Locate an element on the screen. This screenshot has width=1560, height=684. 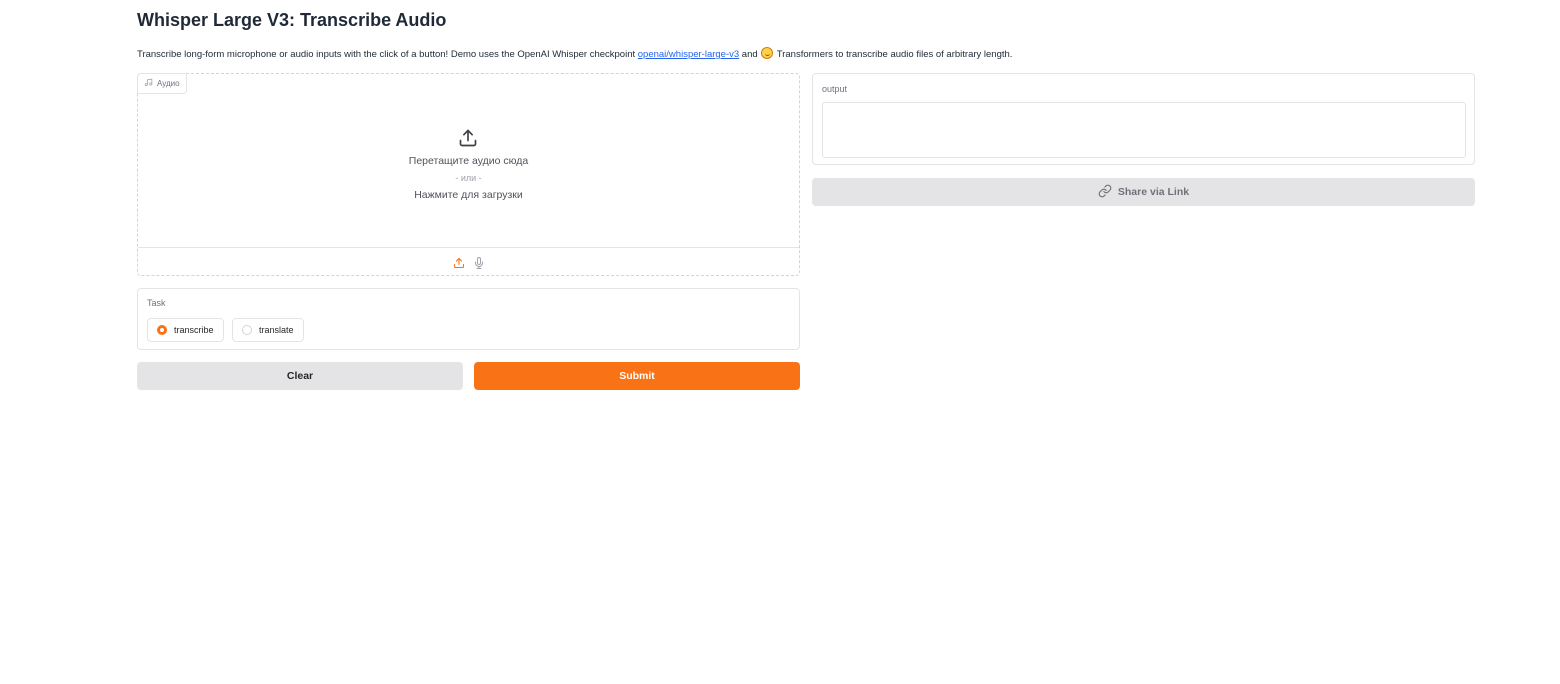
radio-indicator-selected is located at coordinates (162, 330).